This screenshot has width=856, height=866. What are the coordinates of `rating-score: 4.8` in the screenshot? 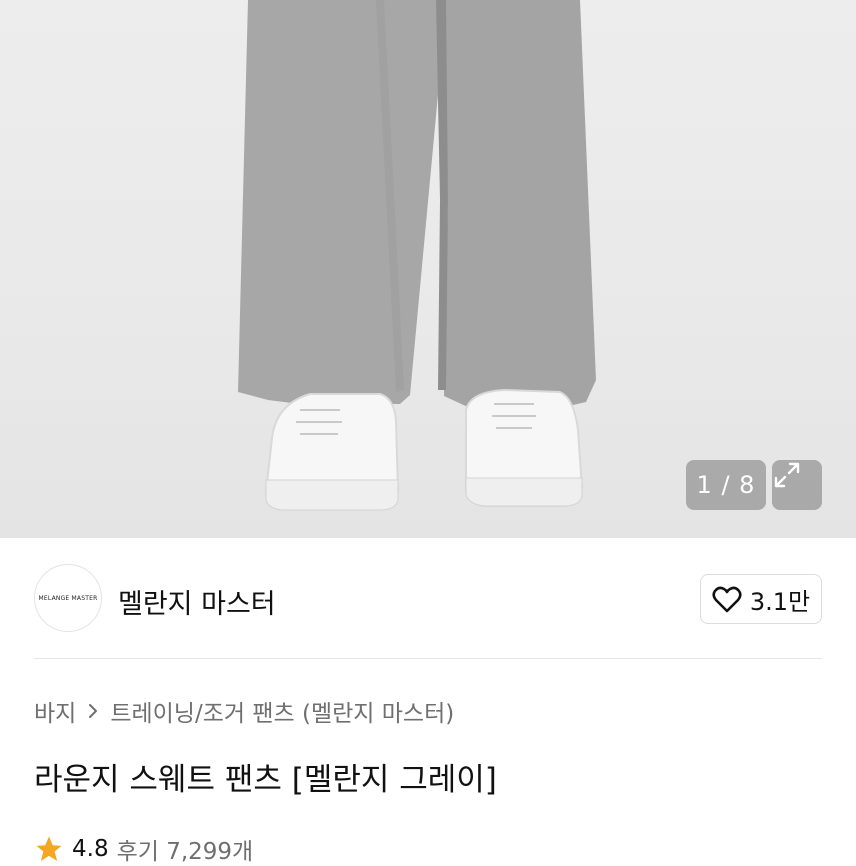 It's located at (90, 849).